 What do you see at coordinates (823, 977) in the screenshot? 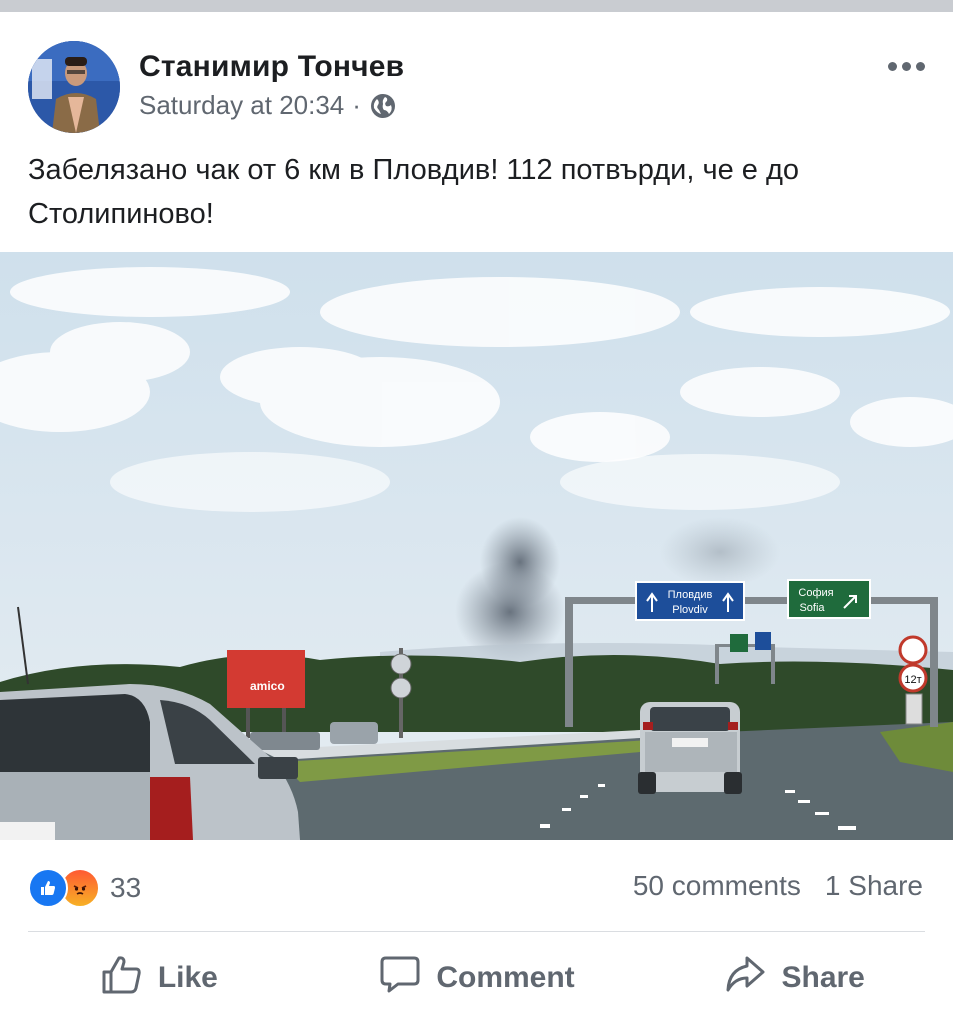
I see `share-label: Share` at bounding box center [823, 977].